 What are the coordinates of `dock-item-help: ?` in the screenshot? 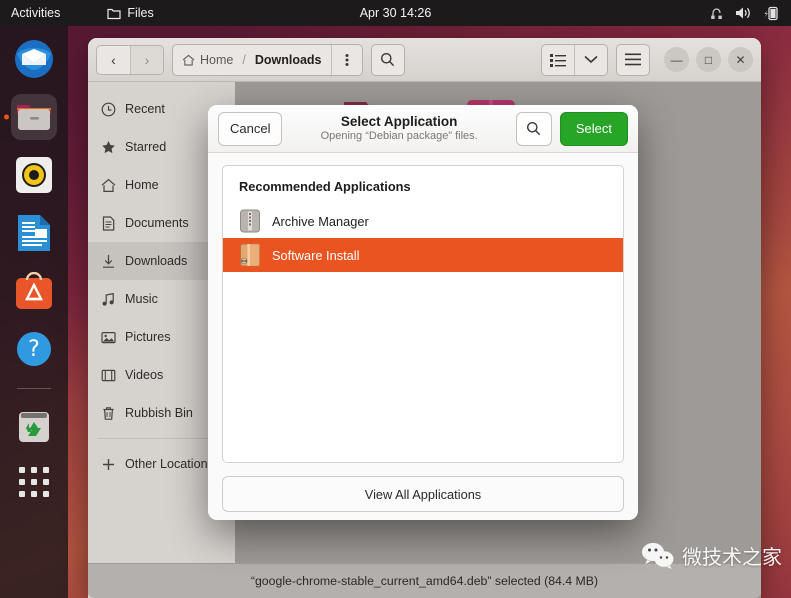 It's located at (34, 349).